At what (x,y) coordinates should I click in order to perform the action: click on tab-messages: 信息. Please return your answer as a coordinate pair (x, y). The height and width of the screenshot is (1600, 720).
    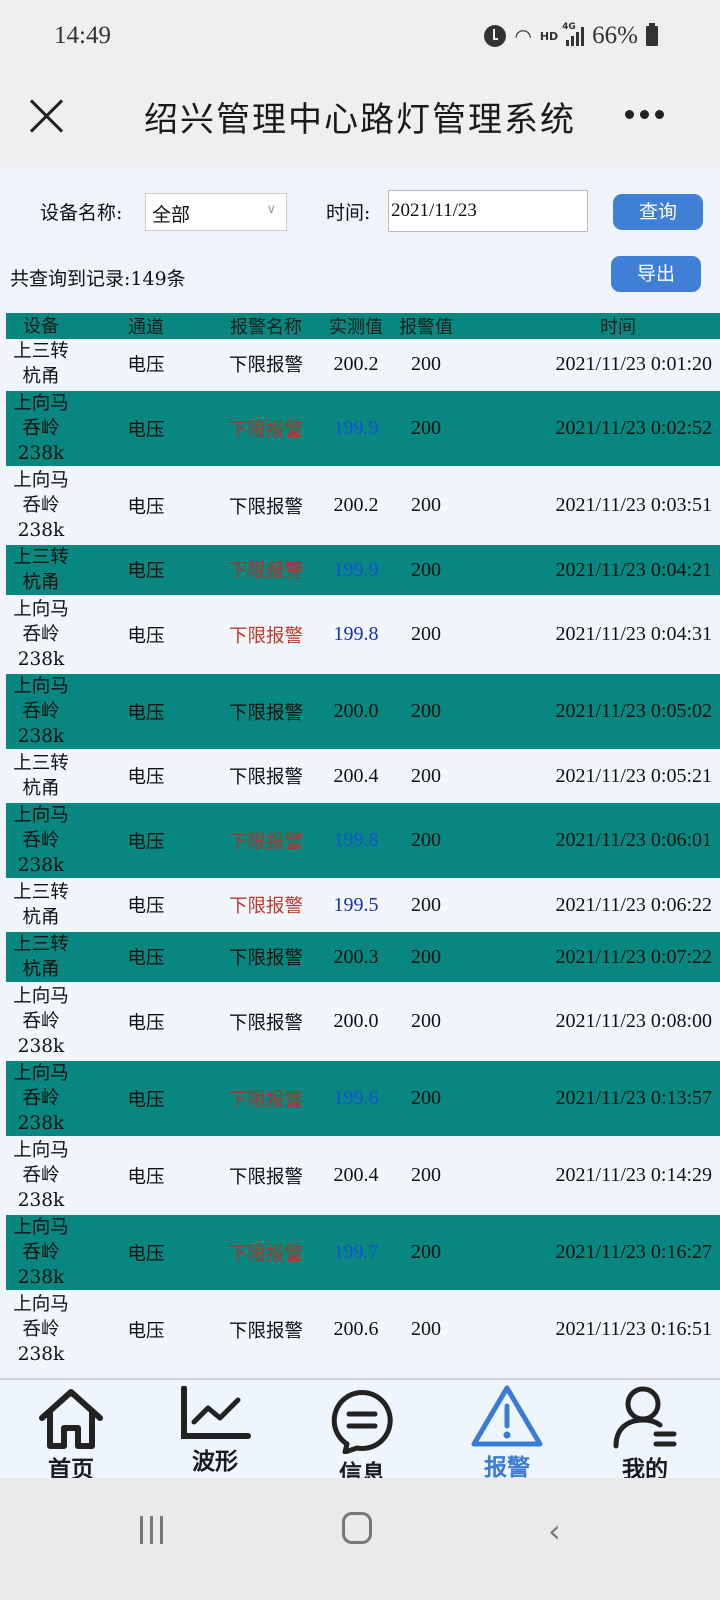
    Looking at the image, I should click on (362, 1438).